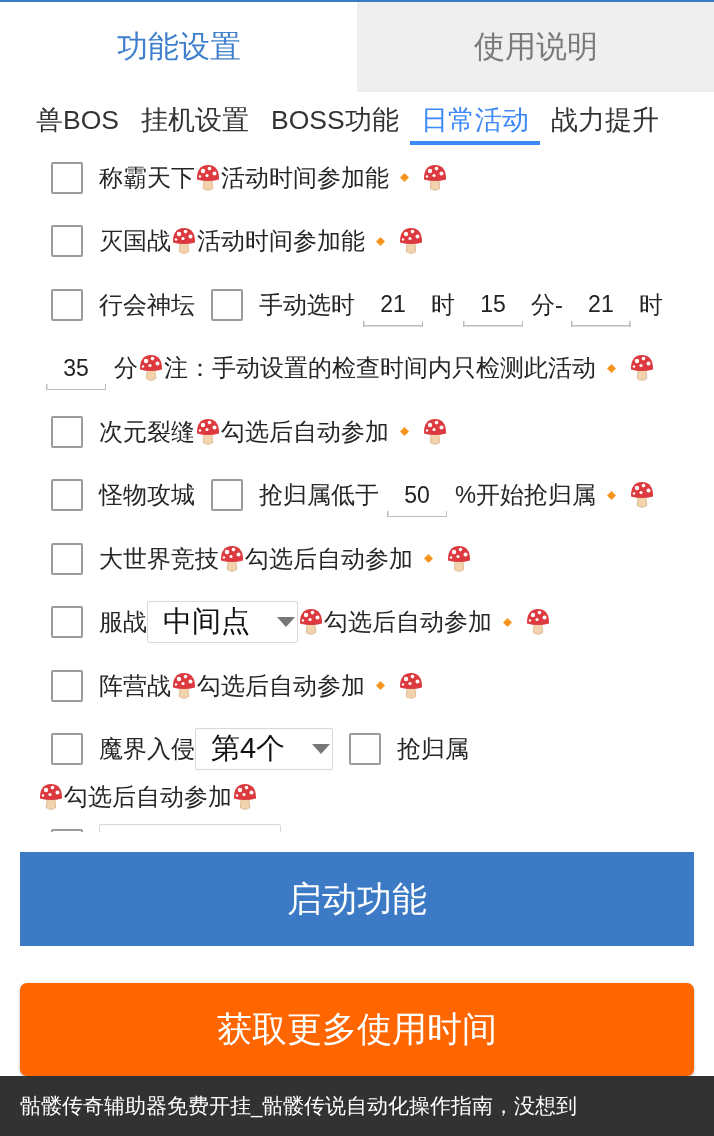 The width and height of the screenshot is (714, 1136). I want to click on option-text: %开始抢归属, so click(526, 496).